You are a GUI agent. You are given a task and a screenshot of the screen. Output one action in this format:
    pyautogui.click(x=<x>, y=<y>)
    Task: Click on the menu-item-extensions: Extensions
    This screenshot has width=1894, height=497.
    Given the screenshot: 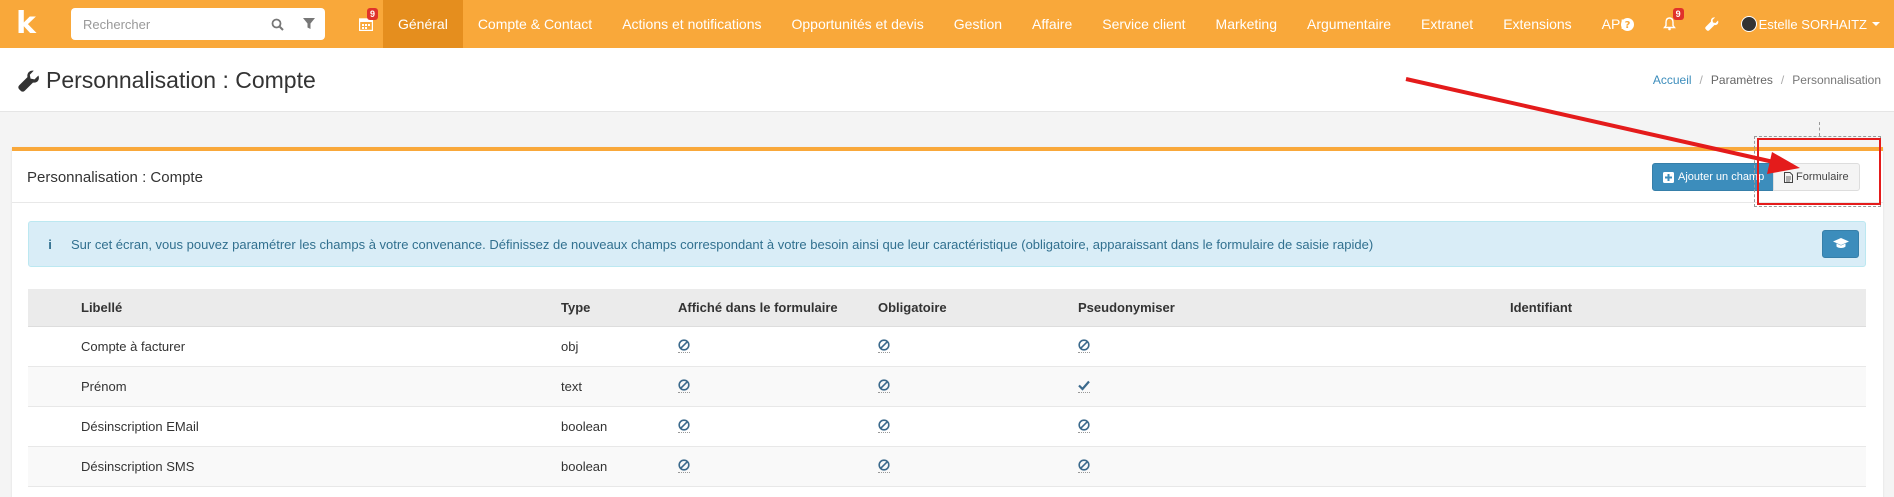 What is the action you would take?
    pyautogui.click(x=1537, y=24)
    